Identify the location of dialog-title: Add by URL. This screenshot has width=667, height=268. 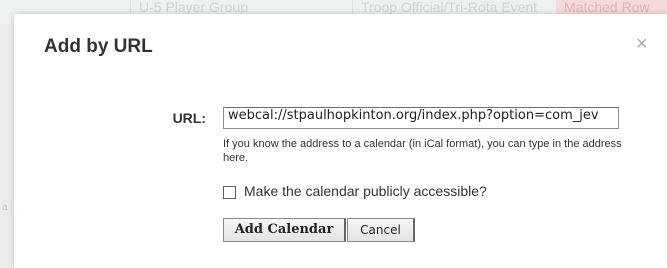
(98, 46).